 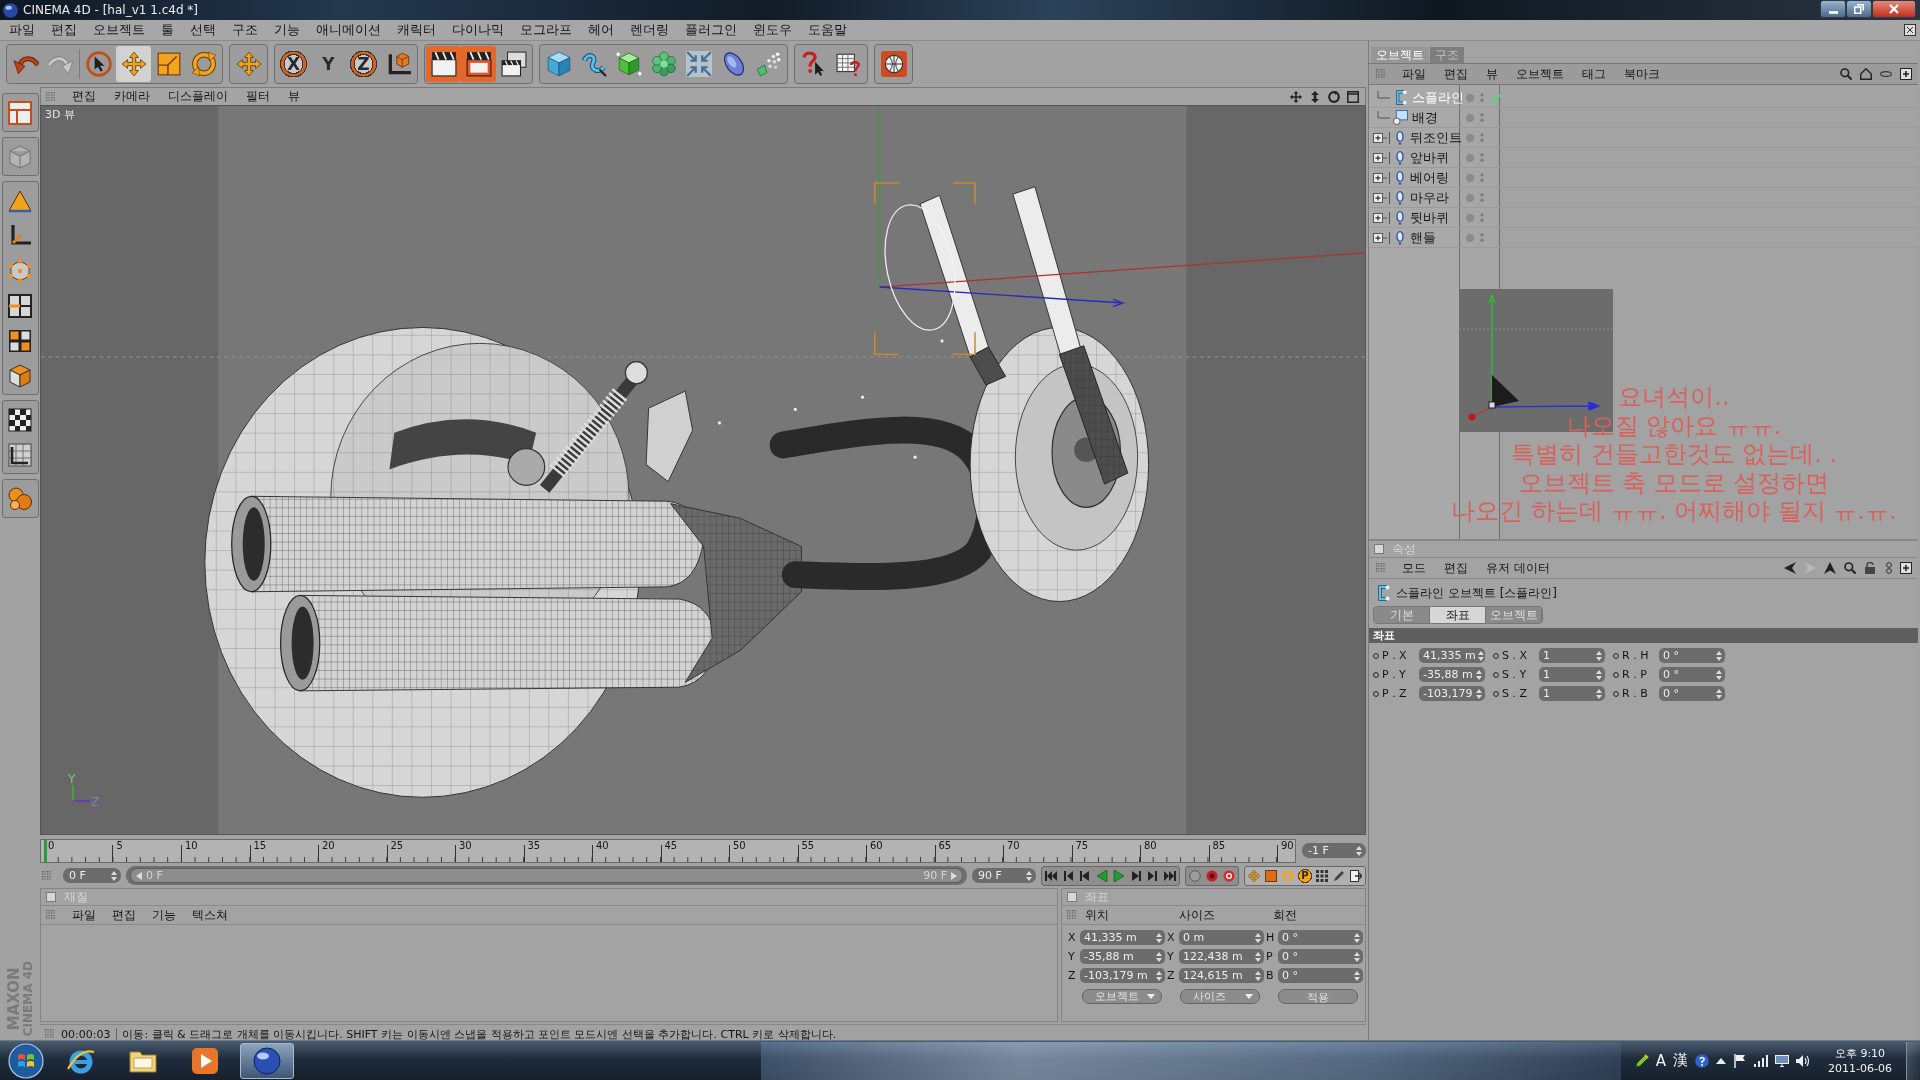 I want to click on object-row: 핸들, so click(x=1643, y=238).